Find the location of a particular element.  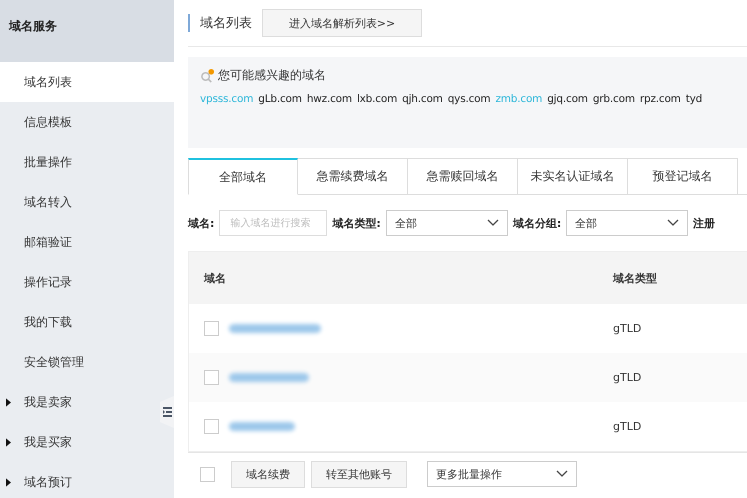

domain-search-field: 输入域名进行搜索 is located at coordinates (273, 223).